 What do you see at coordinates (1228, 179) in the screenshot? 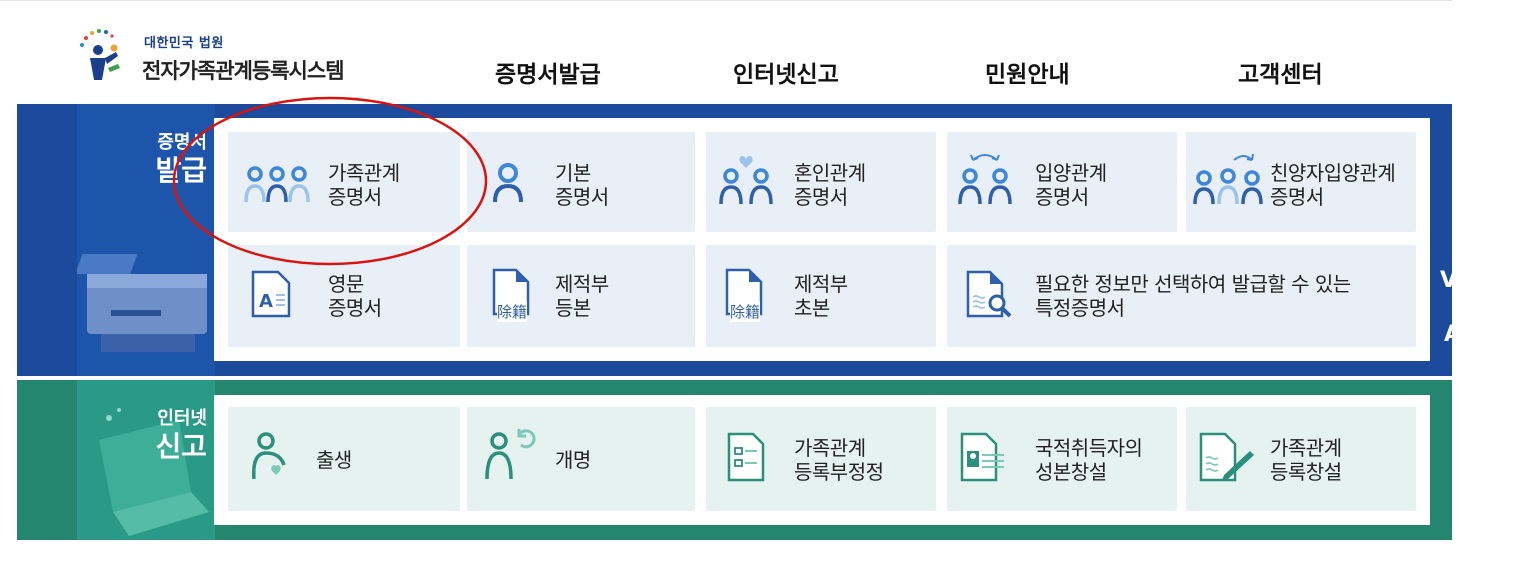
I see `full-adoption-icon` at bounding box center [1228, 179].